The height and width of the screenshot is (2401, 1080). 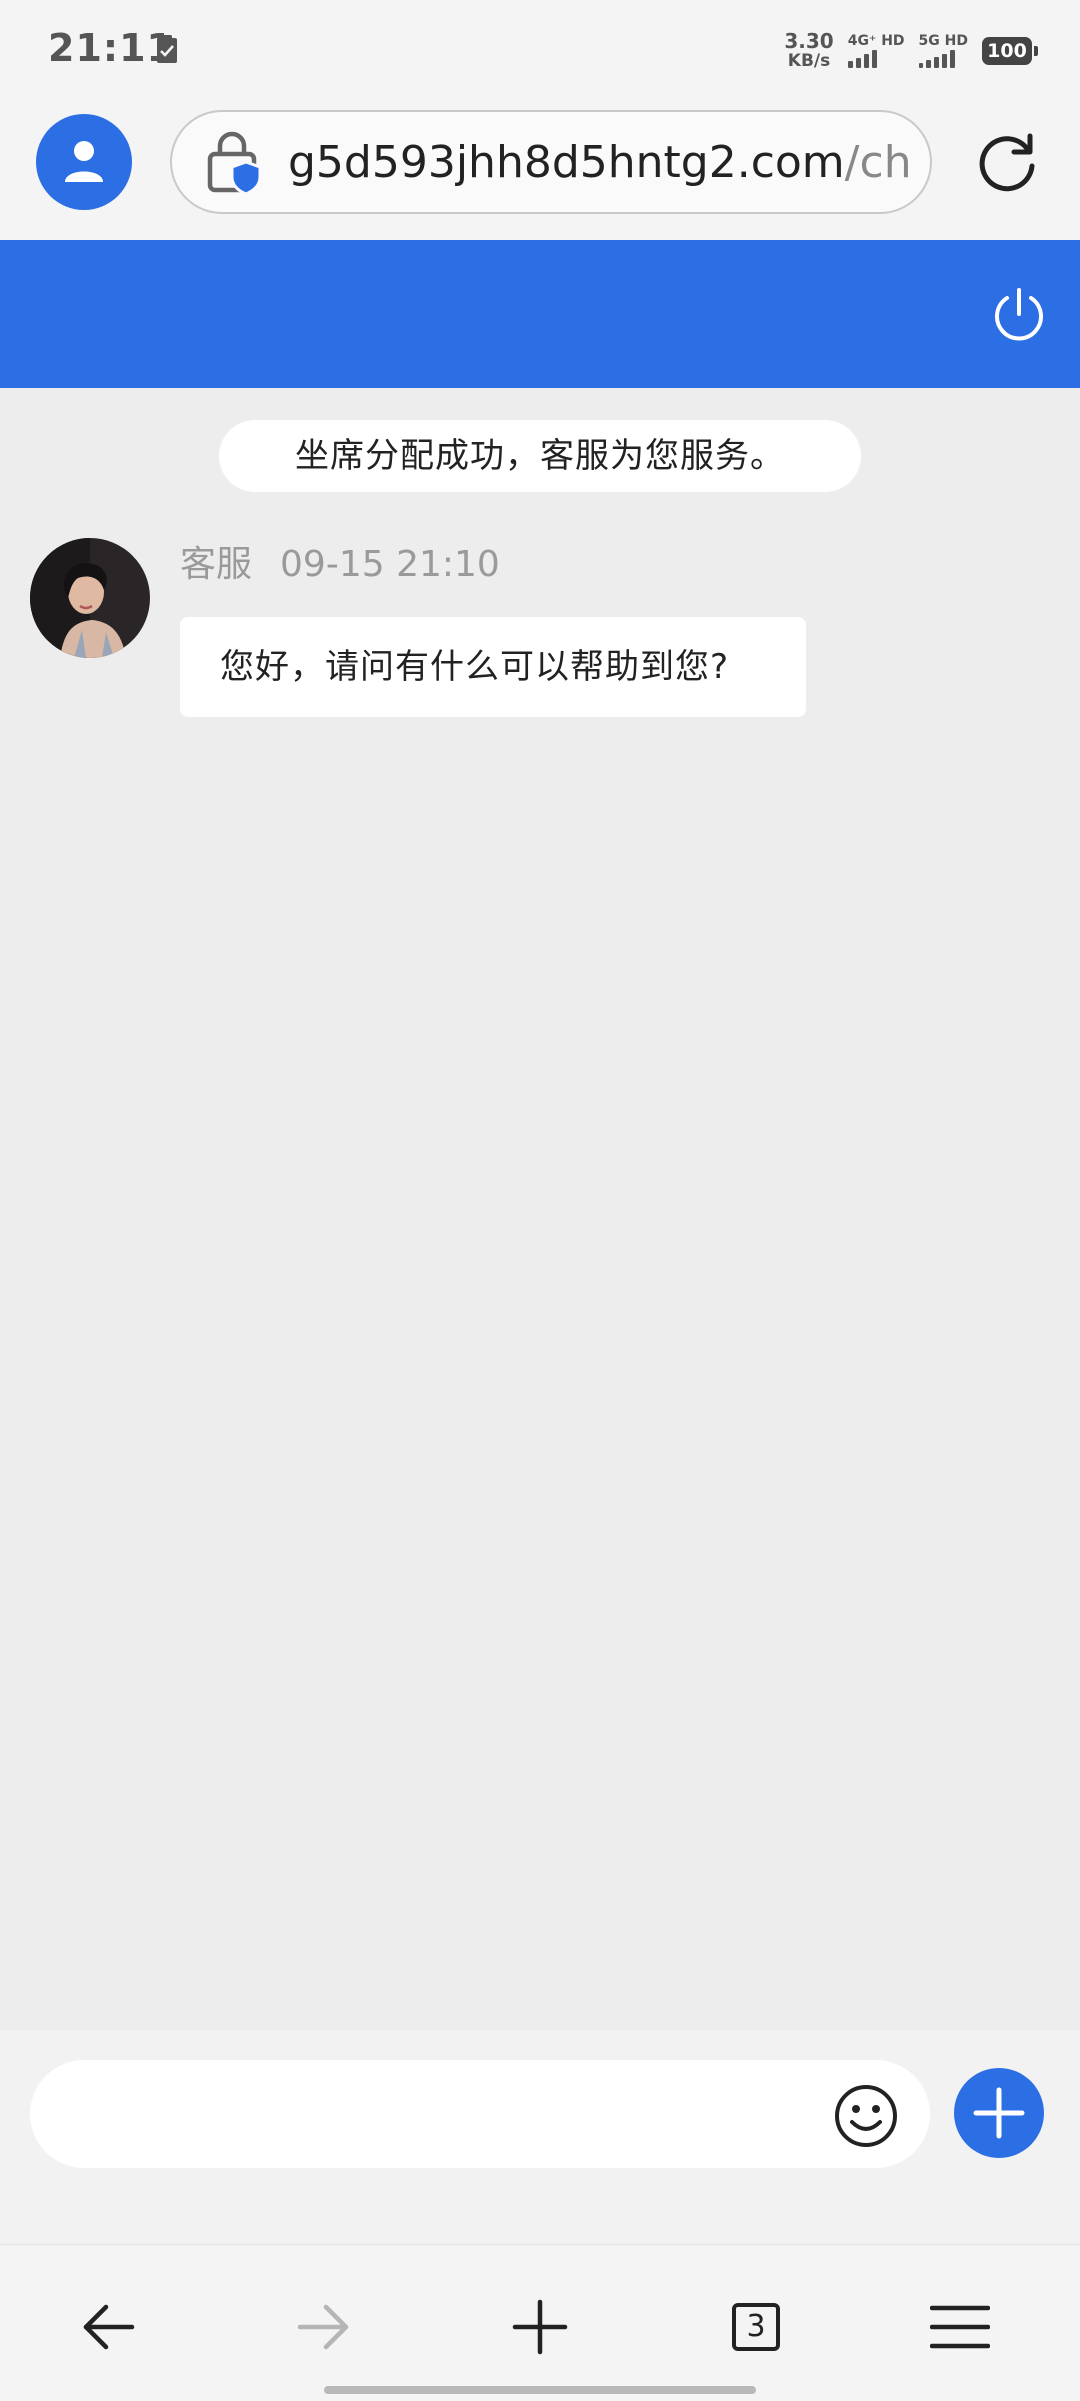 I want to click on battery-icon: 100, so click(x=1010, y=51).